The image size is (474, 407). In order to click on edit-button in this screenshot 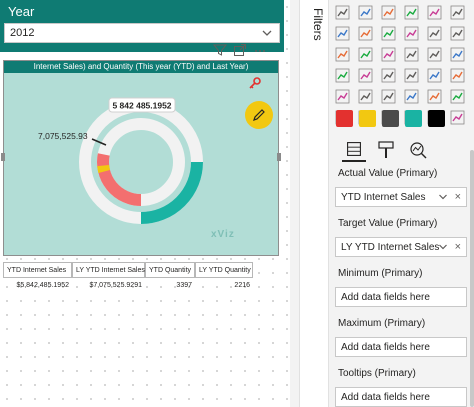, I will do `click(259, 115)`.